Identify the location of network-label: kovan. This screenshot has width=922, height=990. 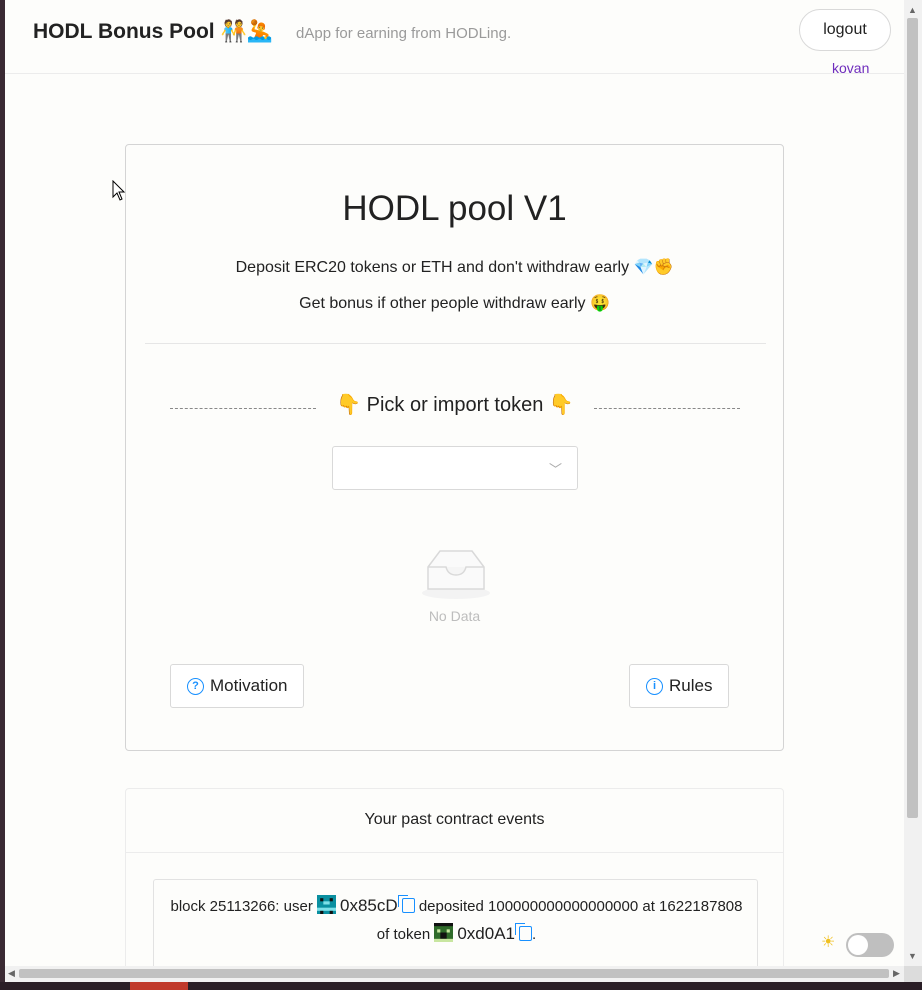
(851, 68).